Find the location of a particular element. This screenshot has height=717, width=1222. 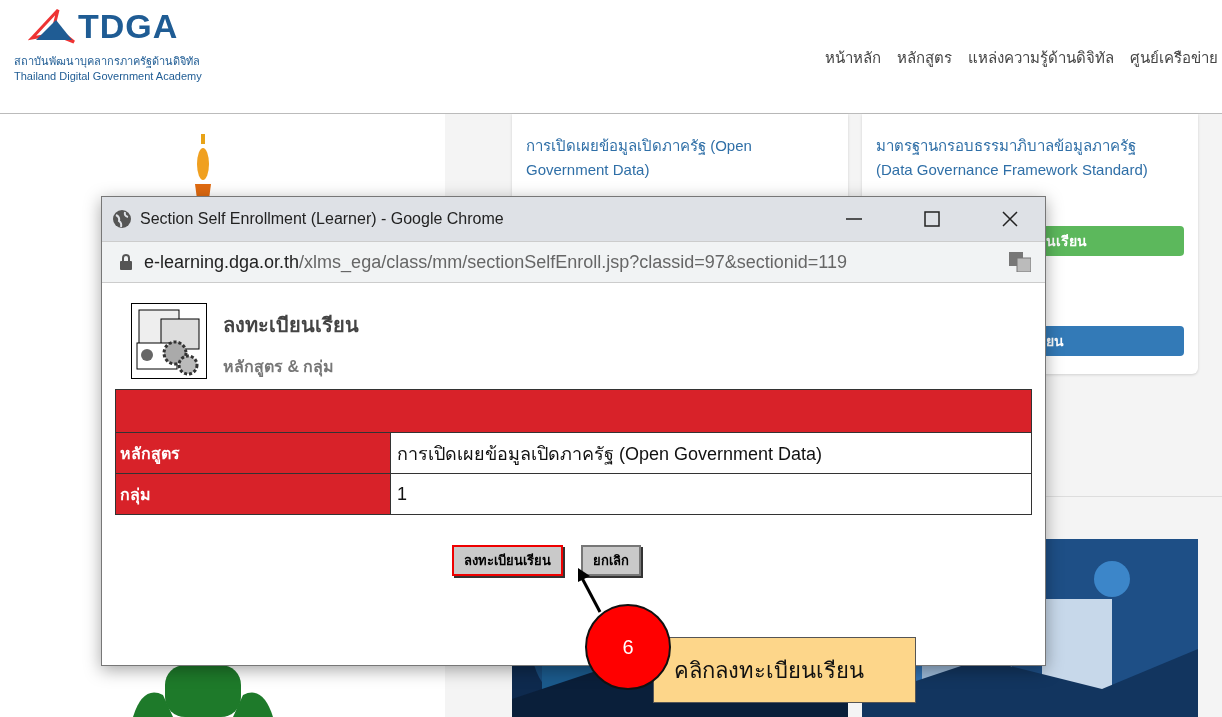

page-subheading: หลักสูตร & กลุ่ม is located at coordinates (279, 368).